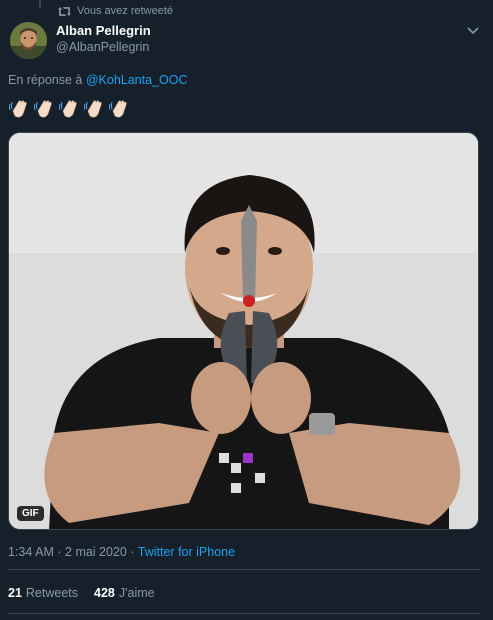 The width and height of the screenshot is (493, 620). Describe the element at coordinates (103, 47) in the screenshot. I see `handle: @AlbanPellegrin` at that location.